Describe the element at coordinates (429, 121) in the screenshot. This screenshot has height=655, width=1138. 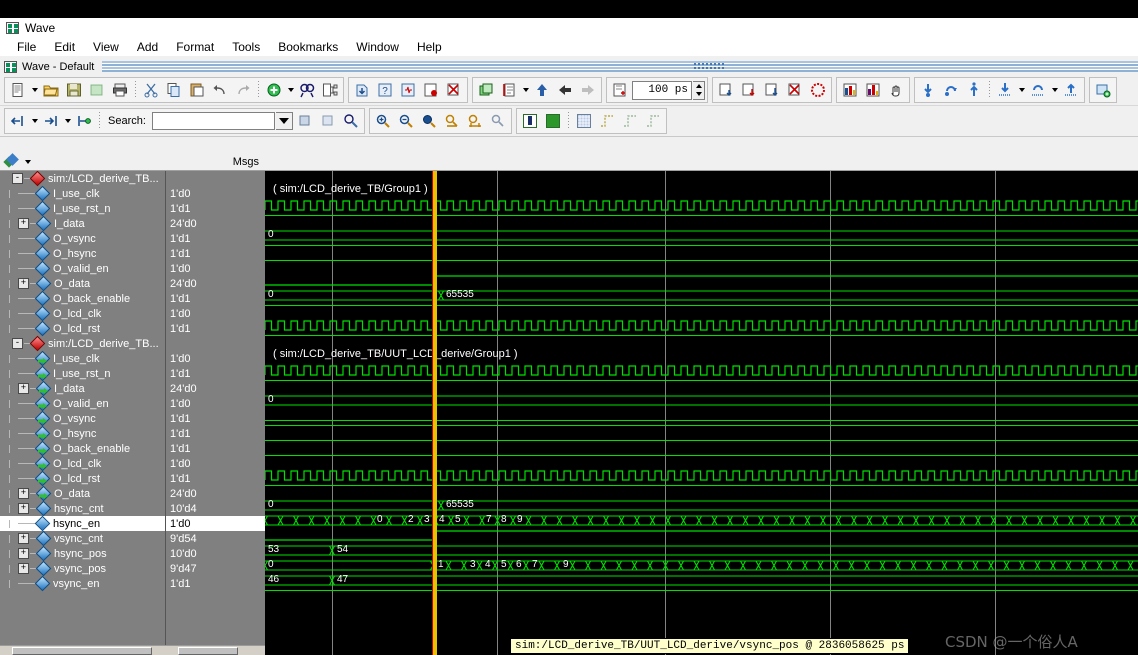
I see `zoom-full-icon` at that location.